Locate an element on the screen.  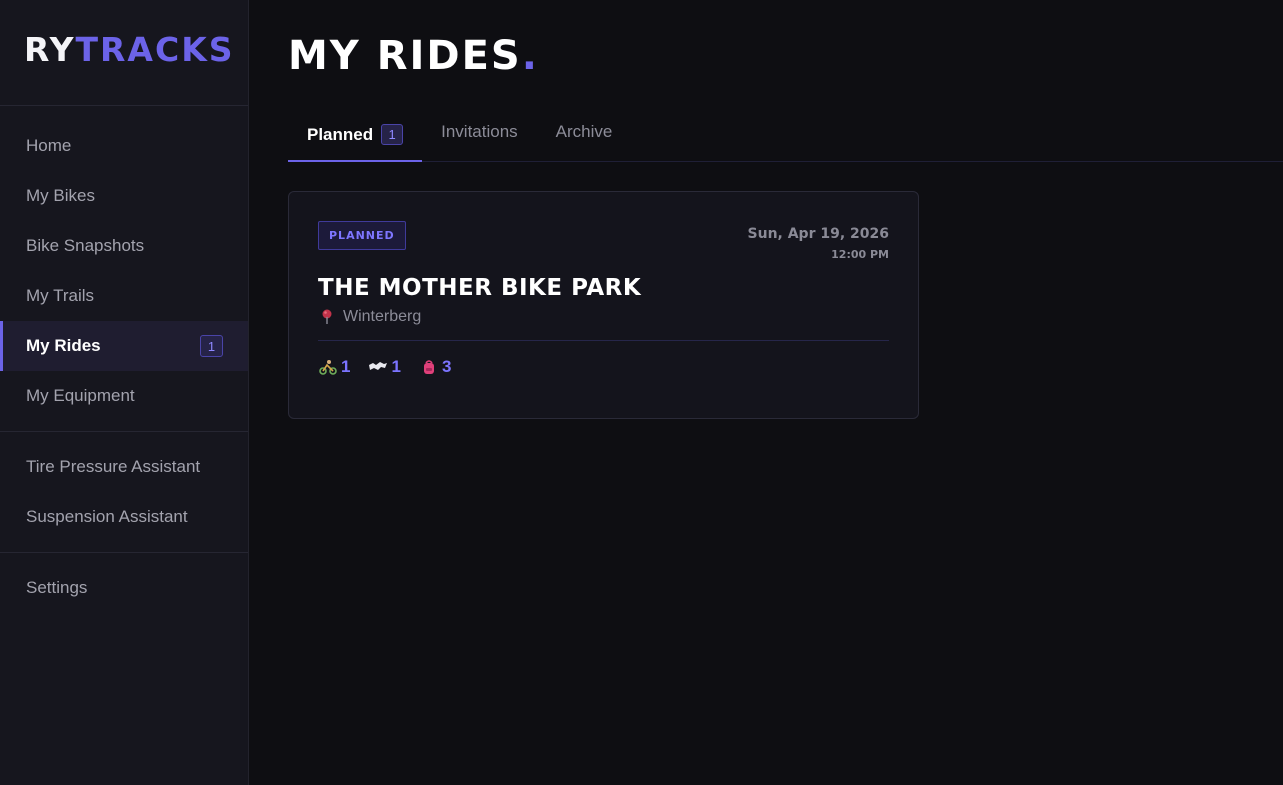
trails-stat: 1 is located at coordinates (384, 367).